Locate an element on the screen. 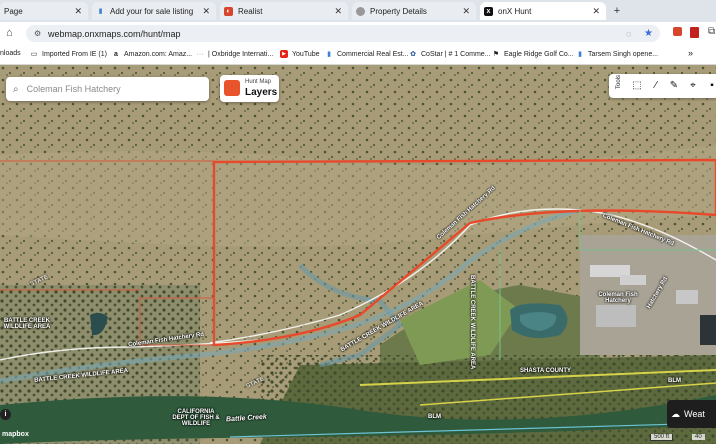 The height and width of the screenshot is (444, 716). dots-icon: ··· is located at coordinates (200, 54).